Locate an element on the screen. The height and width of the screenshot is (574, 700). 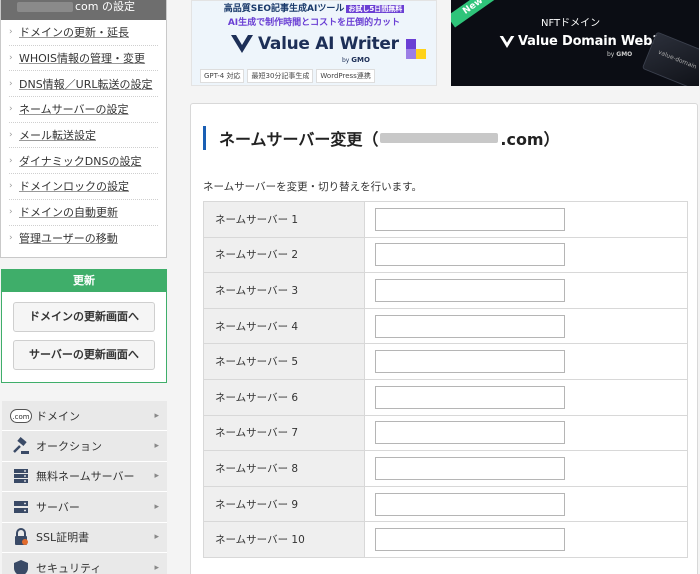
page-title: ネームサーバー変更（ .com） is located at coordinates (381, 138).